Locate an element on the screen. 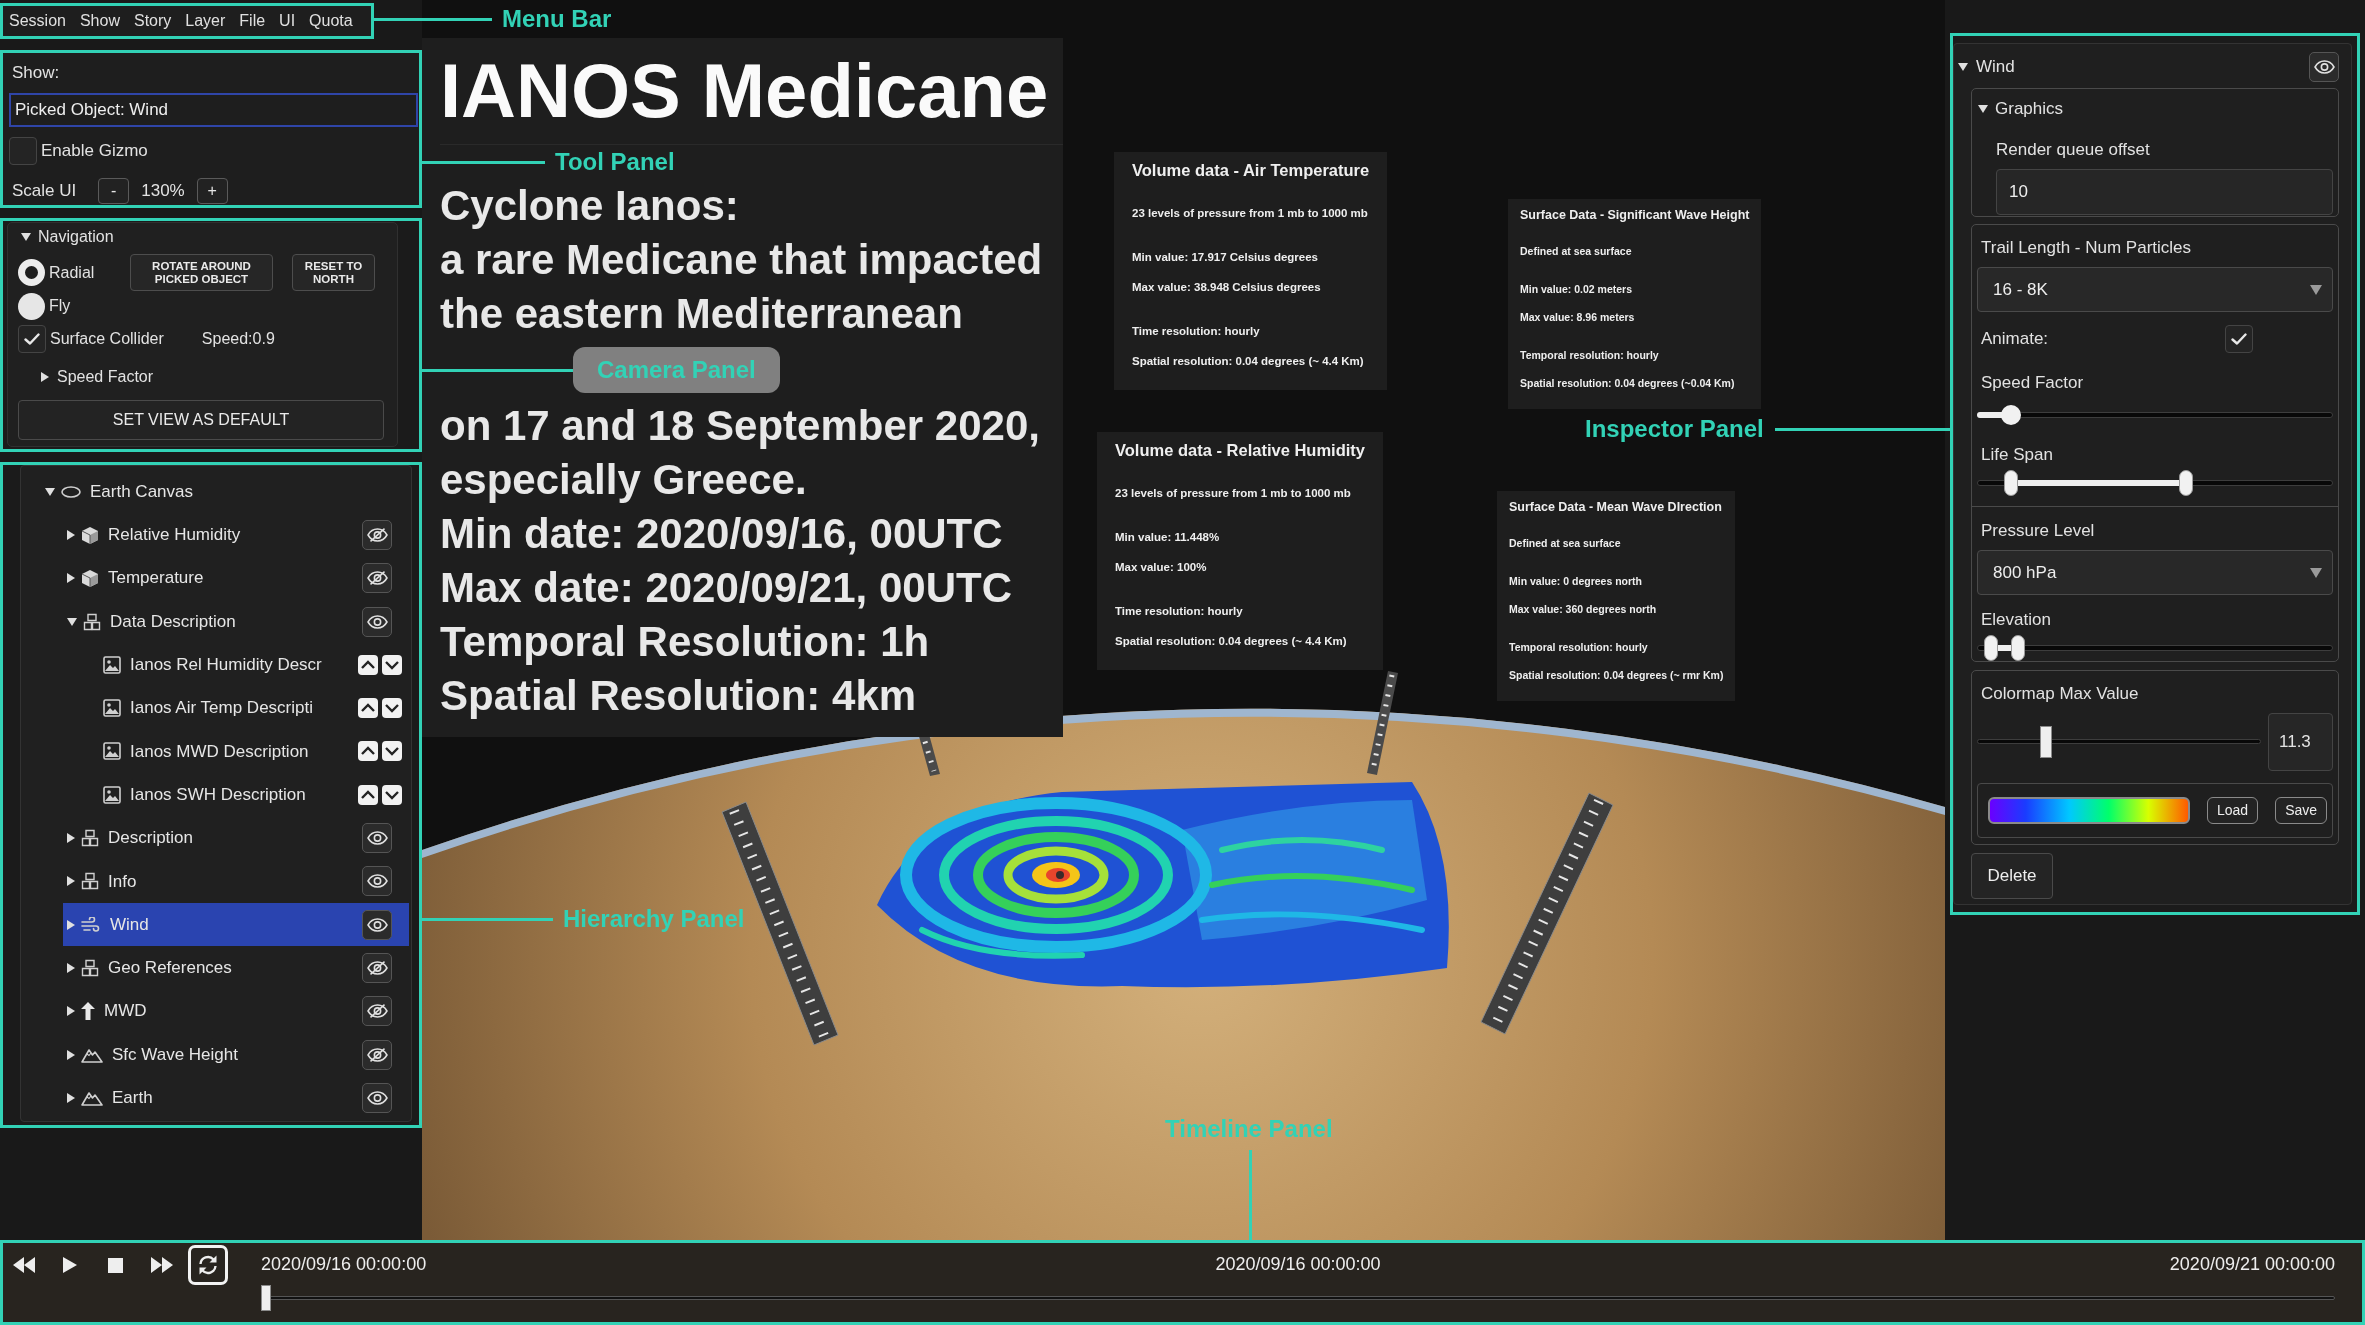 The width and height of the screenshot is (2365, 1325). pressure-level-dropdown: 800 hPa is located at coordinates (2155, 572).